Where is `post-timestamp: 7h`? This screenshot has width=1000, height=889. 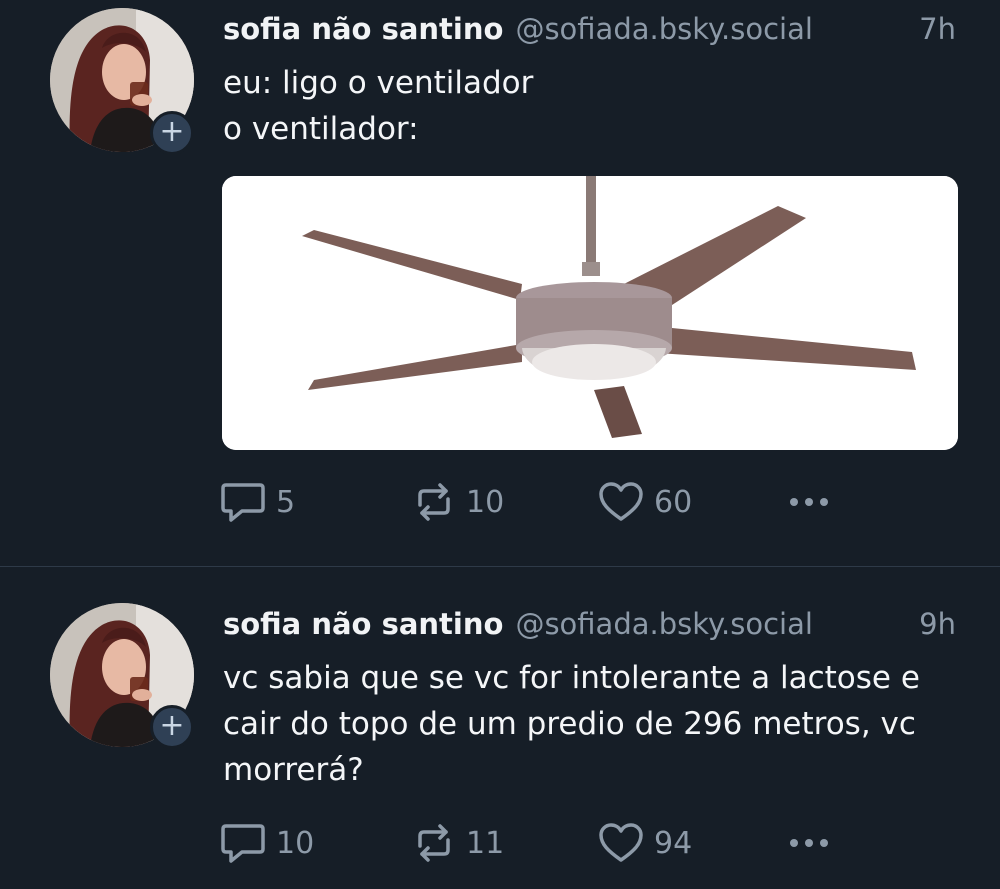
post-timestamp: 7h is located at coordinates (937, 29).